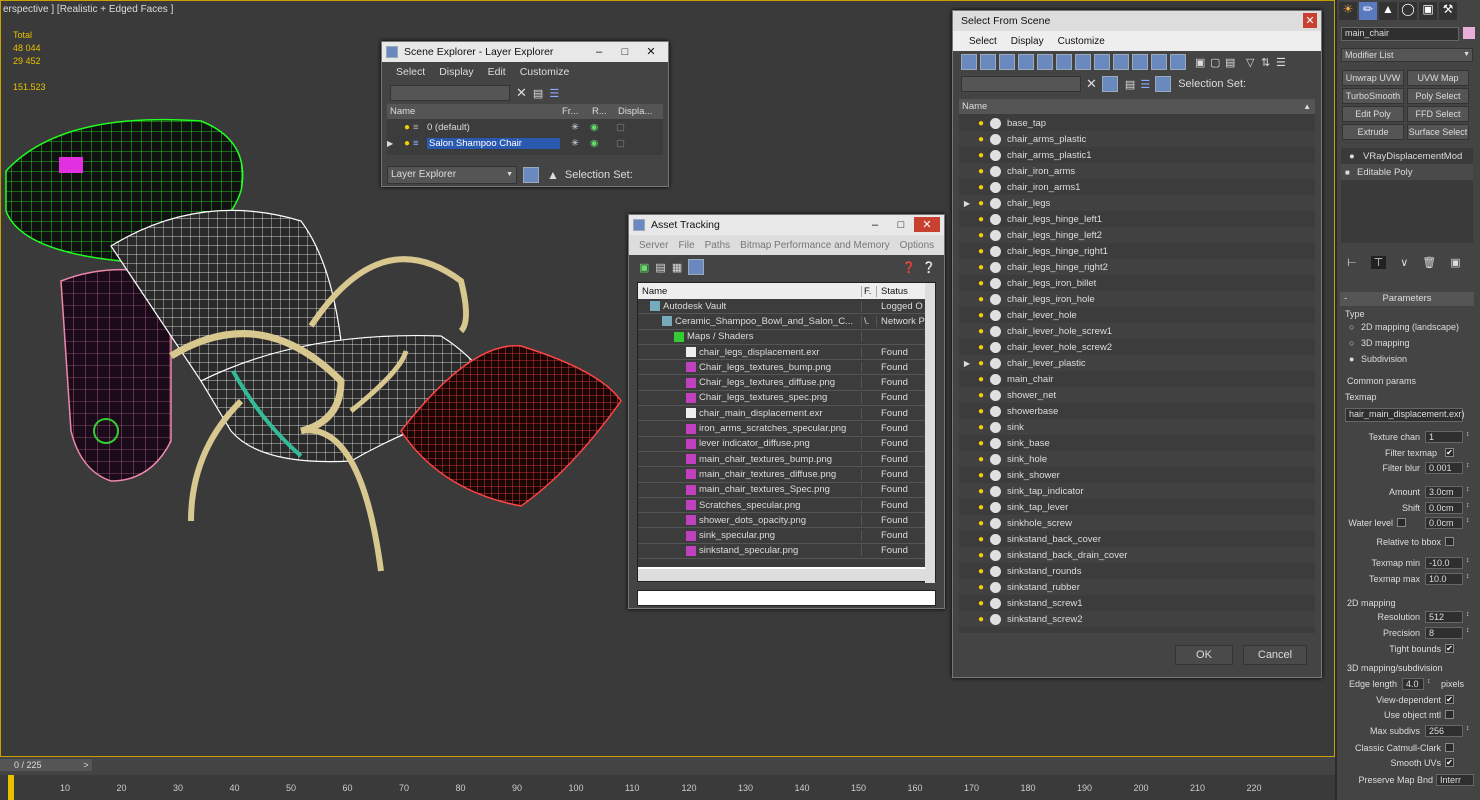 This screenshot has height=800, width=1480. Describe the element at coordinates (1455, 262) in the screenshot. I see `configure-sets-icon: ▣` at that location.